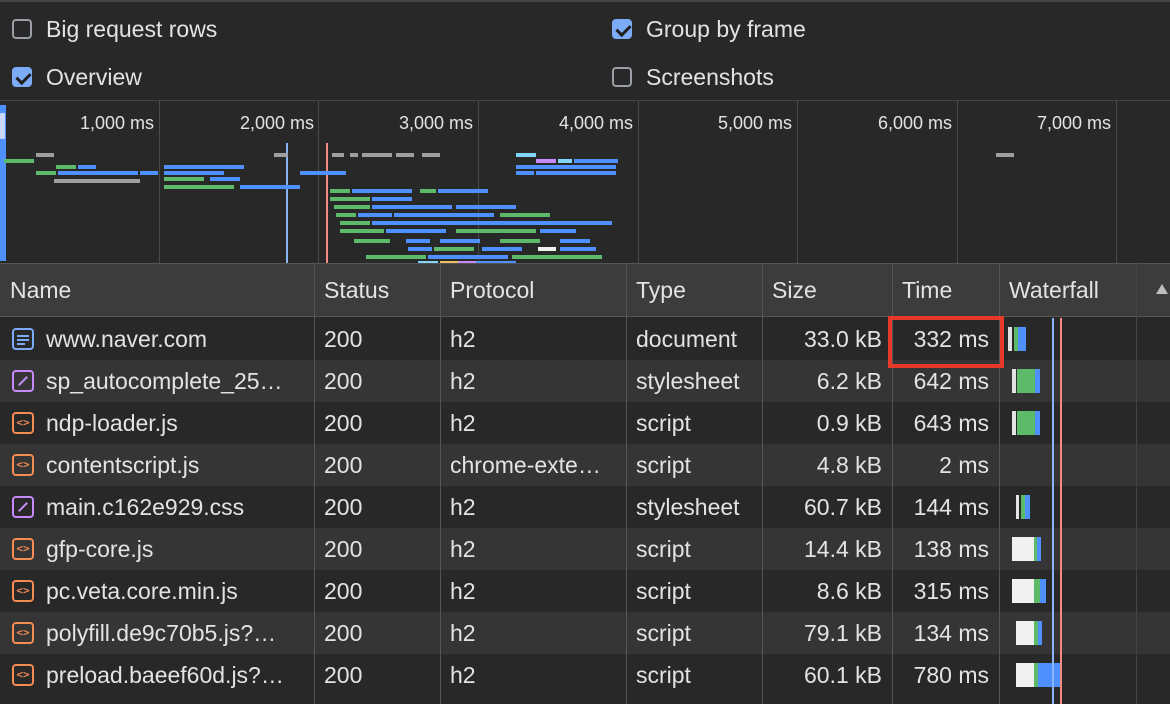 This screenshot has height=704, width=1170. What do you see at coordinates (622, 77) in the screenshot?
I see `screenshots-checkbox` at bounding box center [622, 77].